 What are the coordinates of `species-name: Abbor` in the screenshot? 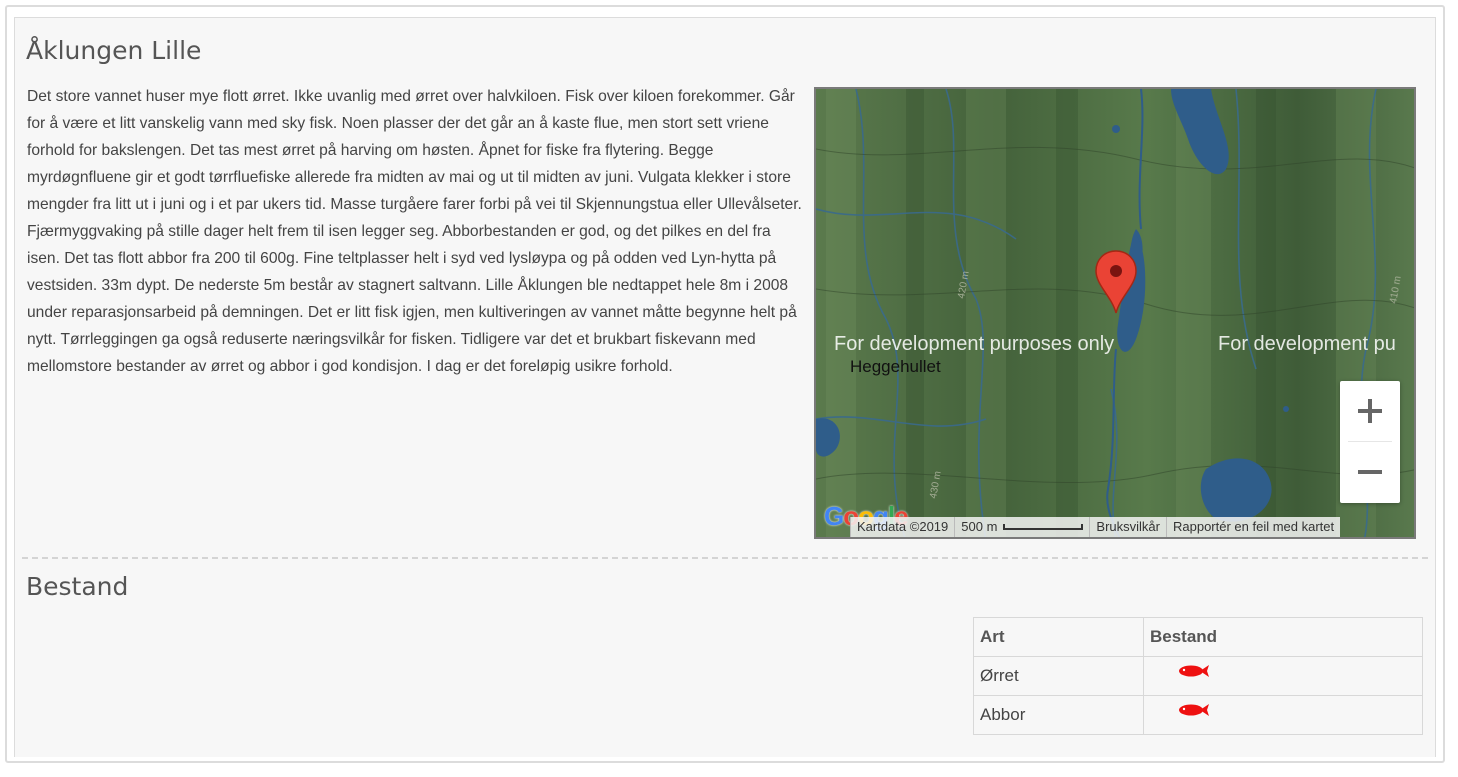 It's located at (1058, 715).